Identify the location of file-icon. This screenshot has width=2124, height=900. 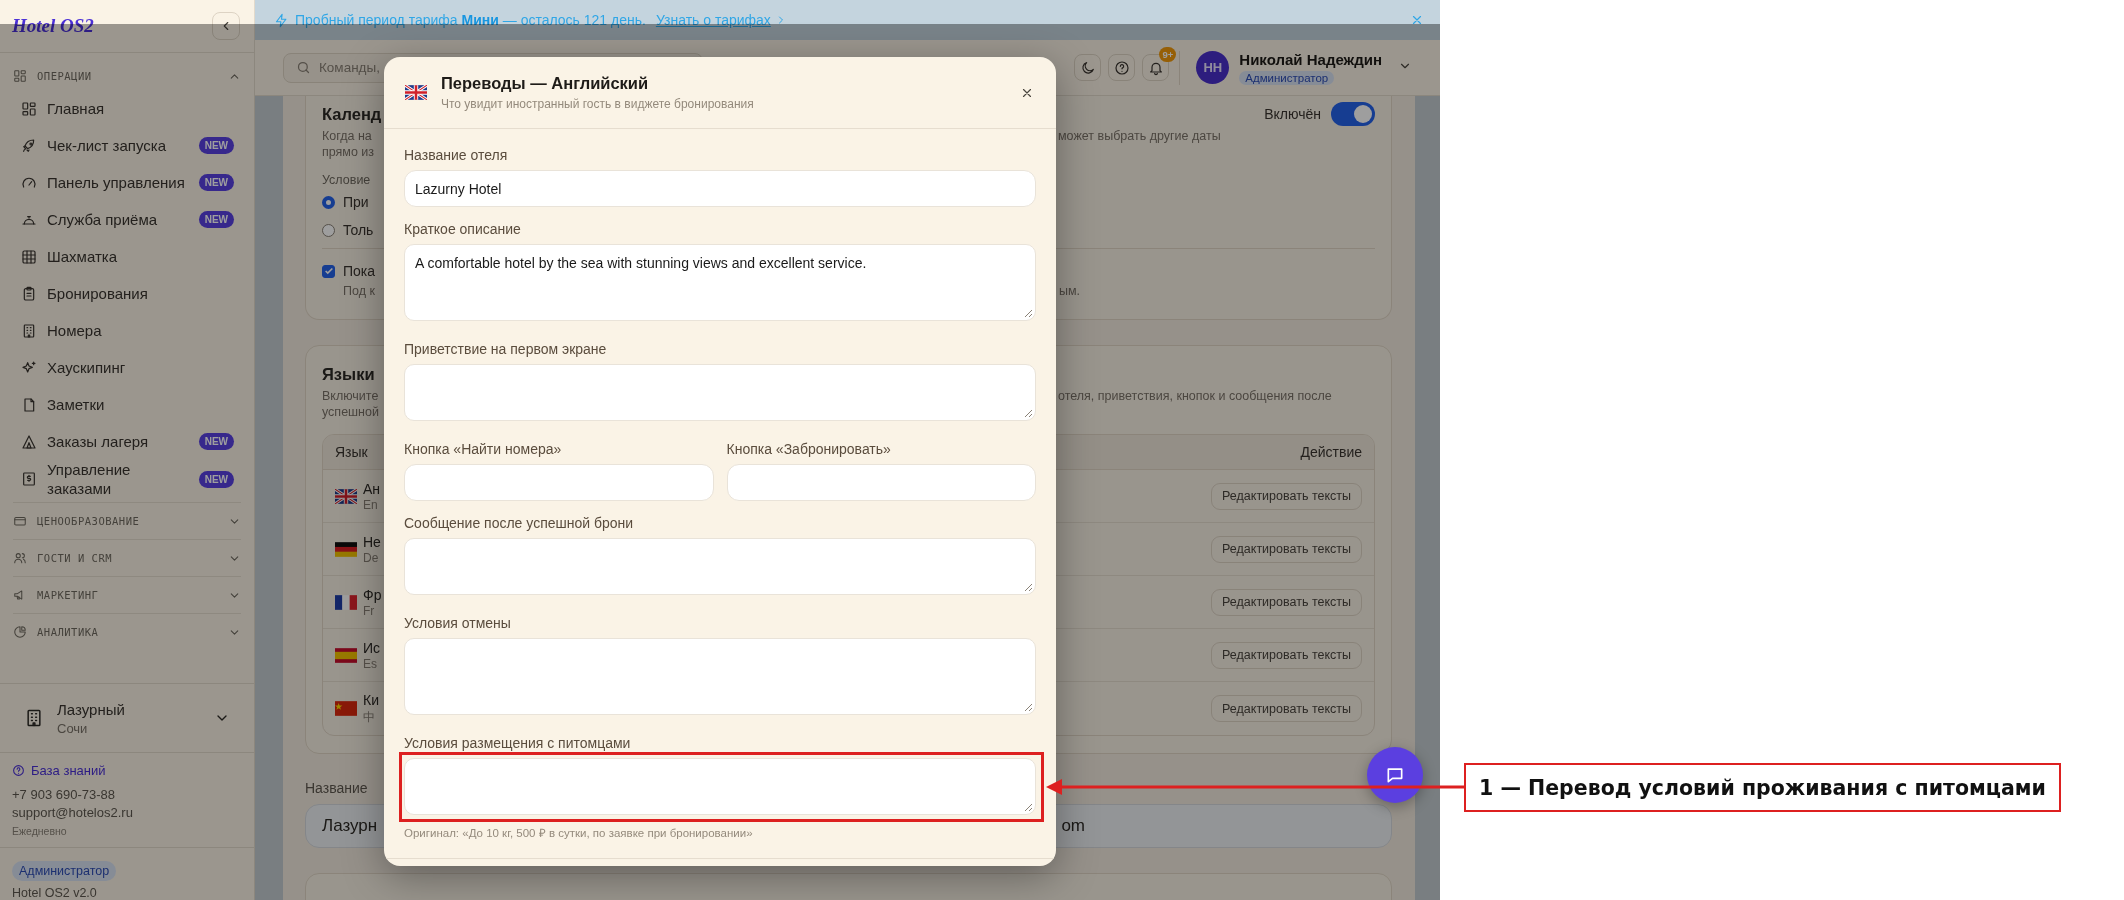
(29, 404).